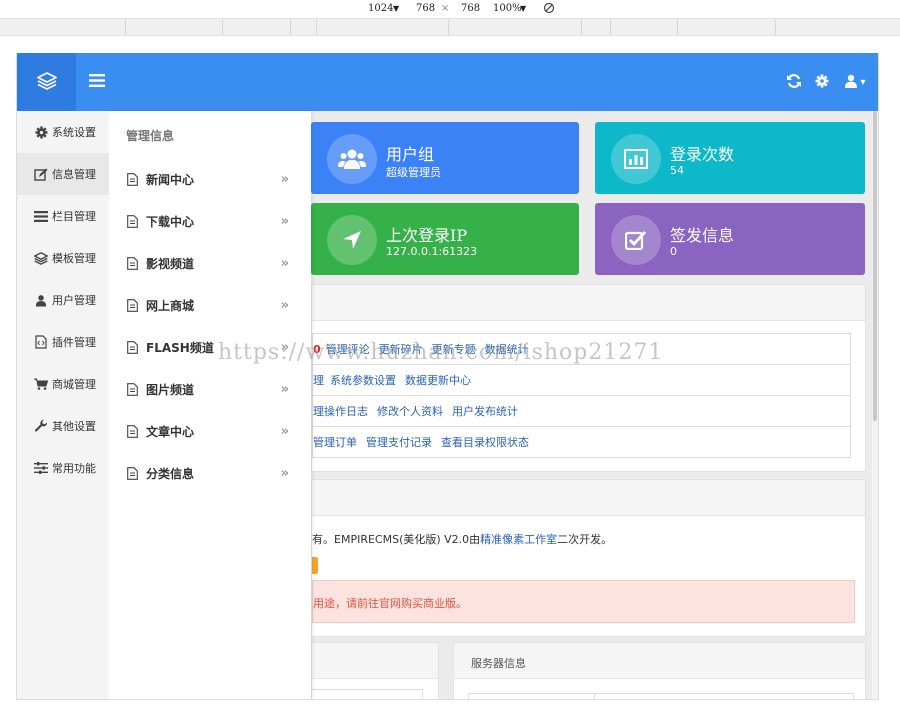 The height and width of the screenshot is (711, 900). Describe the element at coordinates (822, 82) in the screenshot. I see `settings-button` at that location.